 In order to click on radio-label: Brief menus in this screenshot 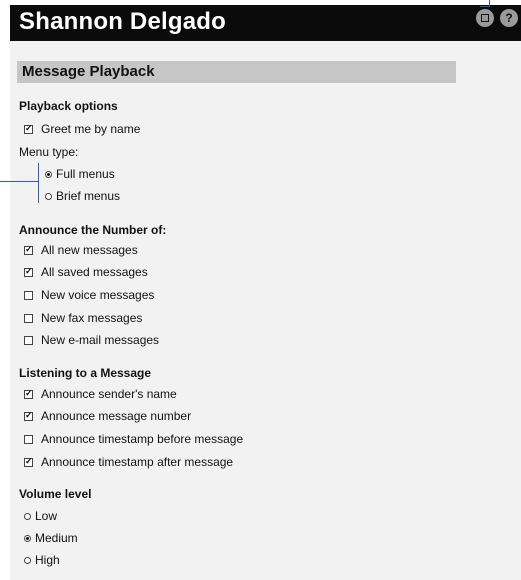, I will do `click(88, 196)`.